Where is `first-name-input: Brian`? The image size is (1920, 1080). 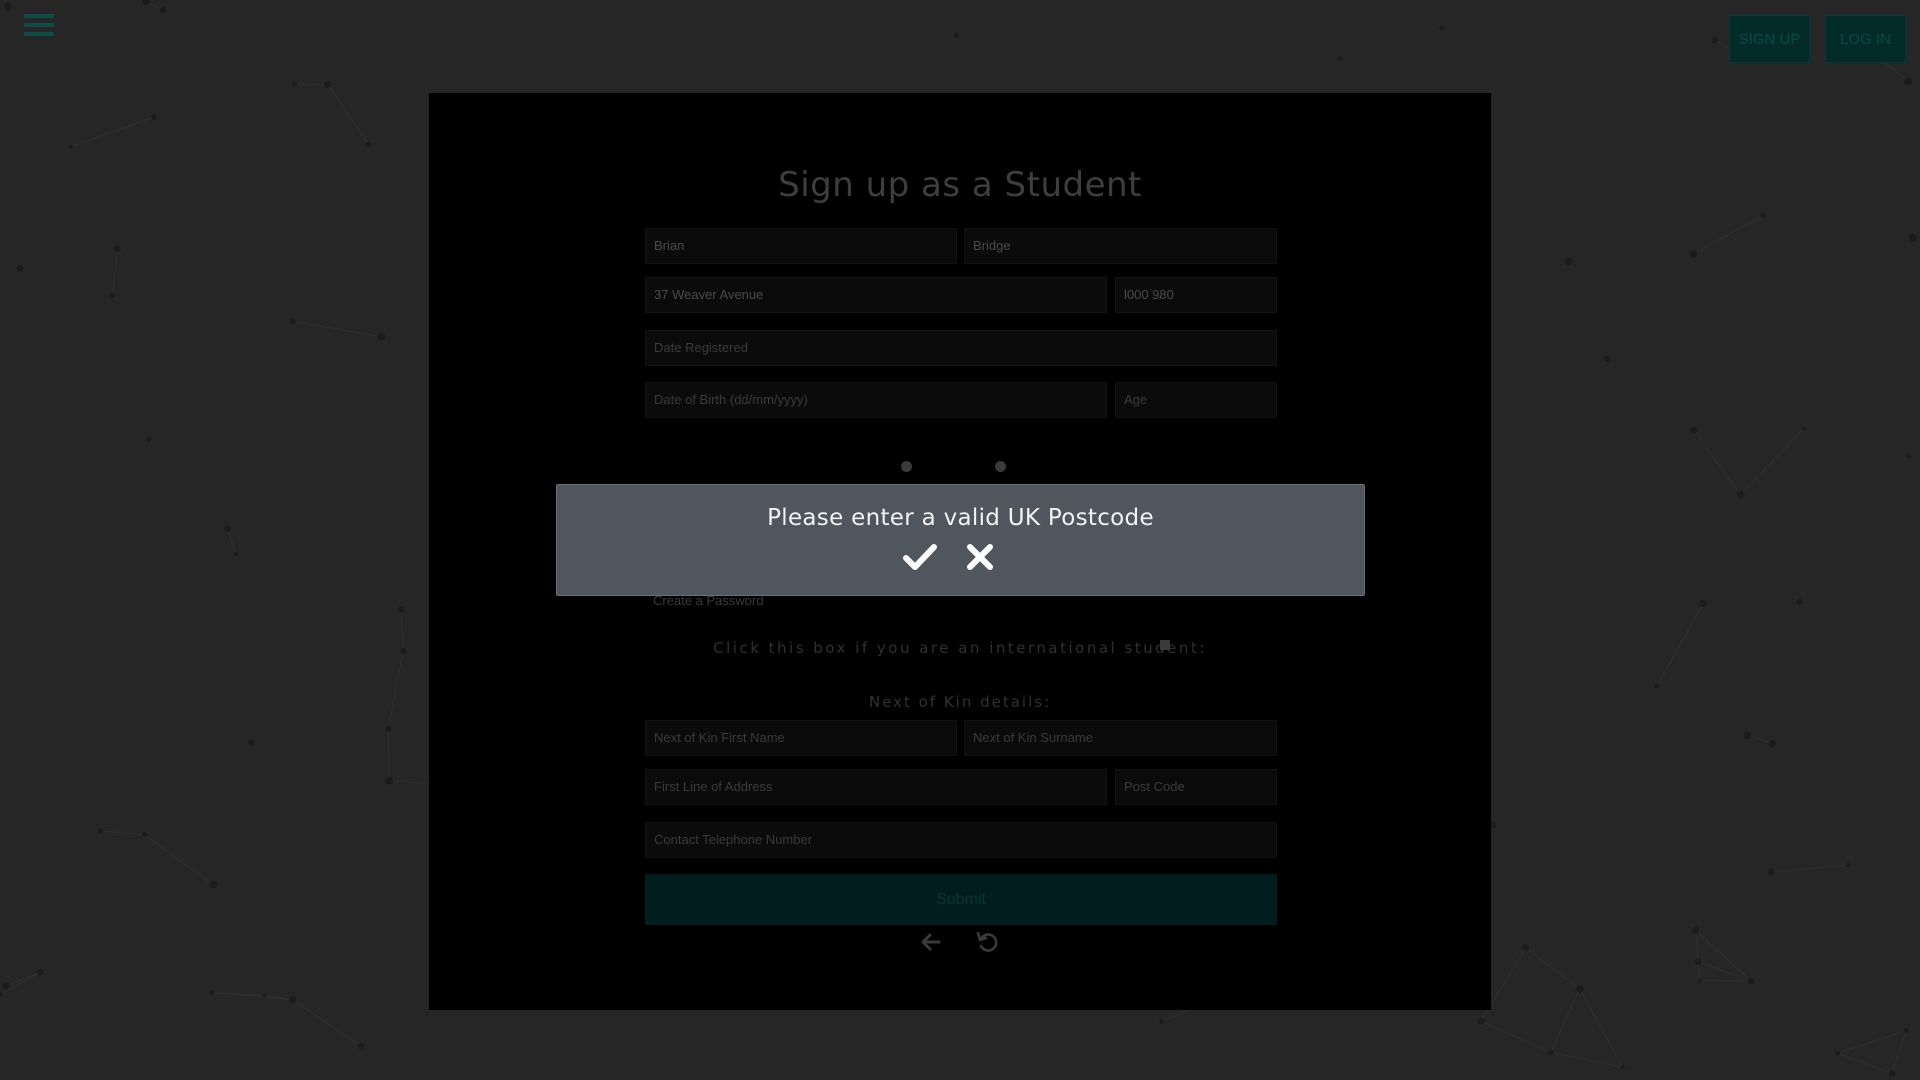
first-name-input: Brian is located at coordinates (801, 246).